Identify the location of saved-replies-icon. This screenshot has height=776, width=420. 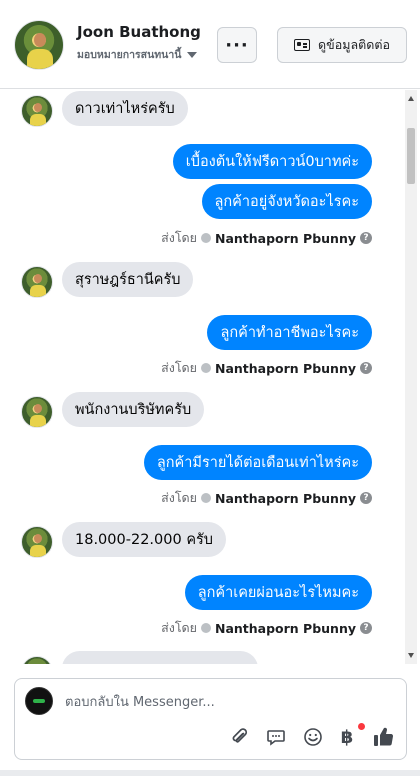
(276, 737).